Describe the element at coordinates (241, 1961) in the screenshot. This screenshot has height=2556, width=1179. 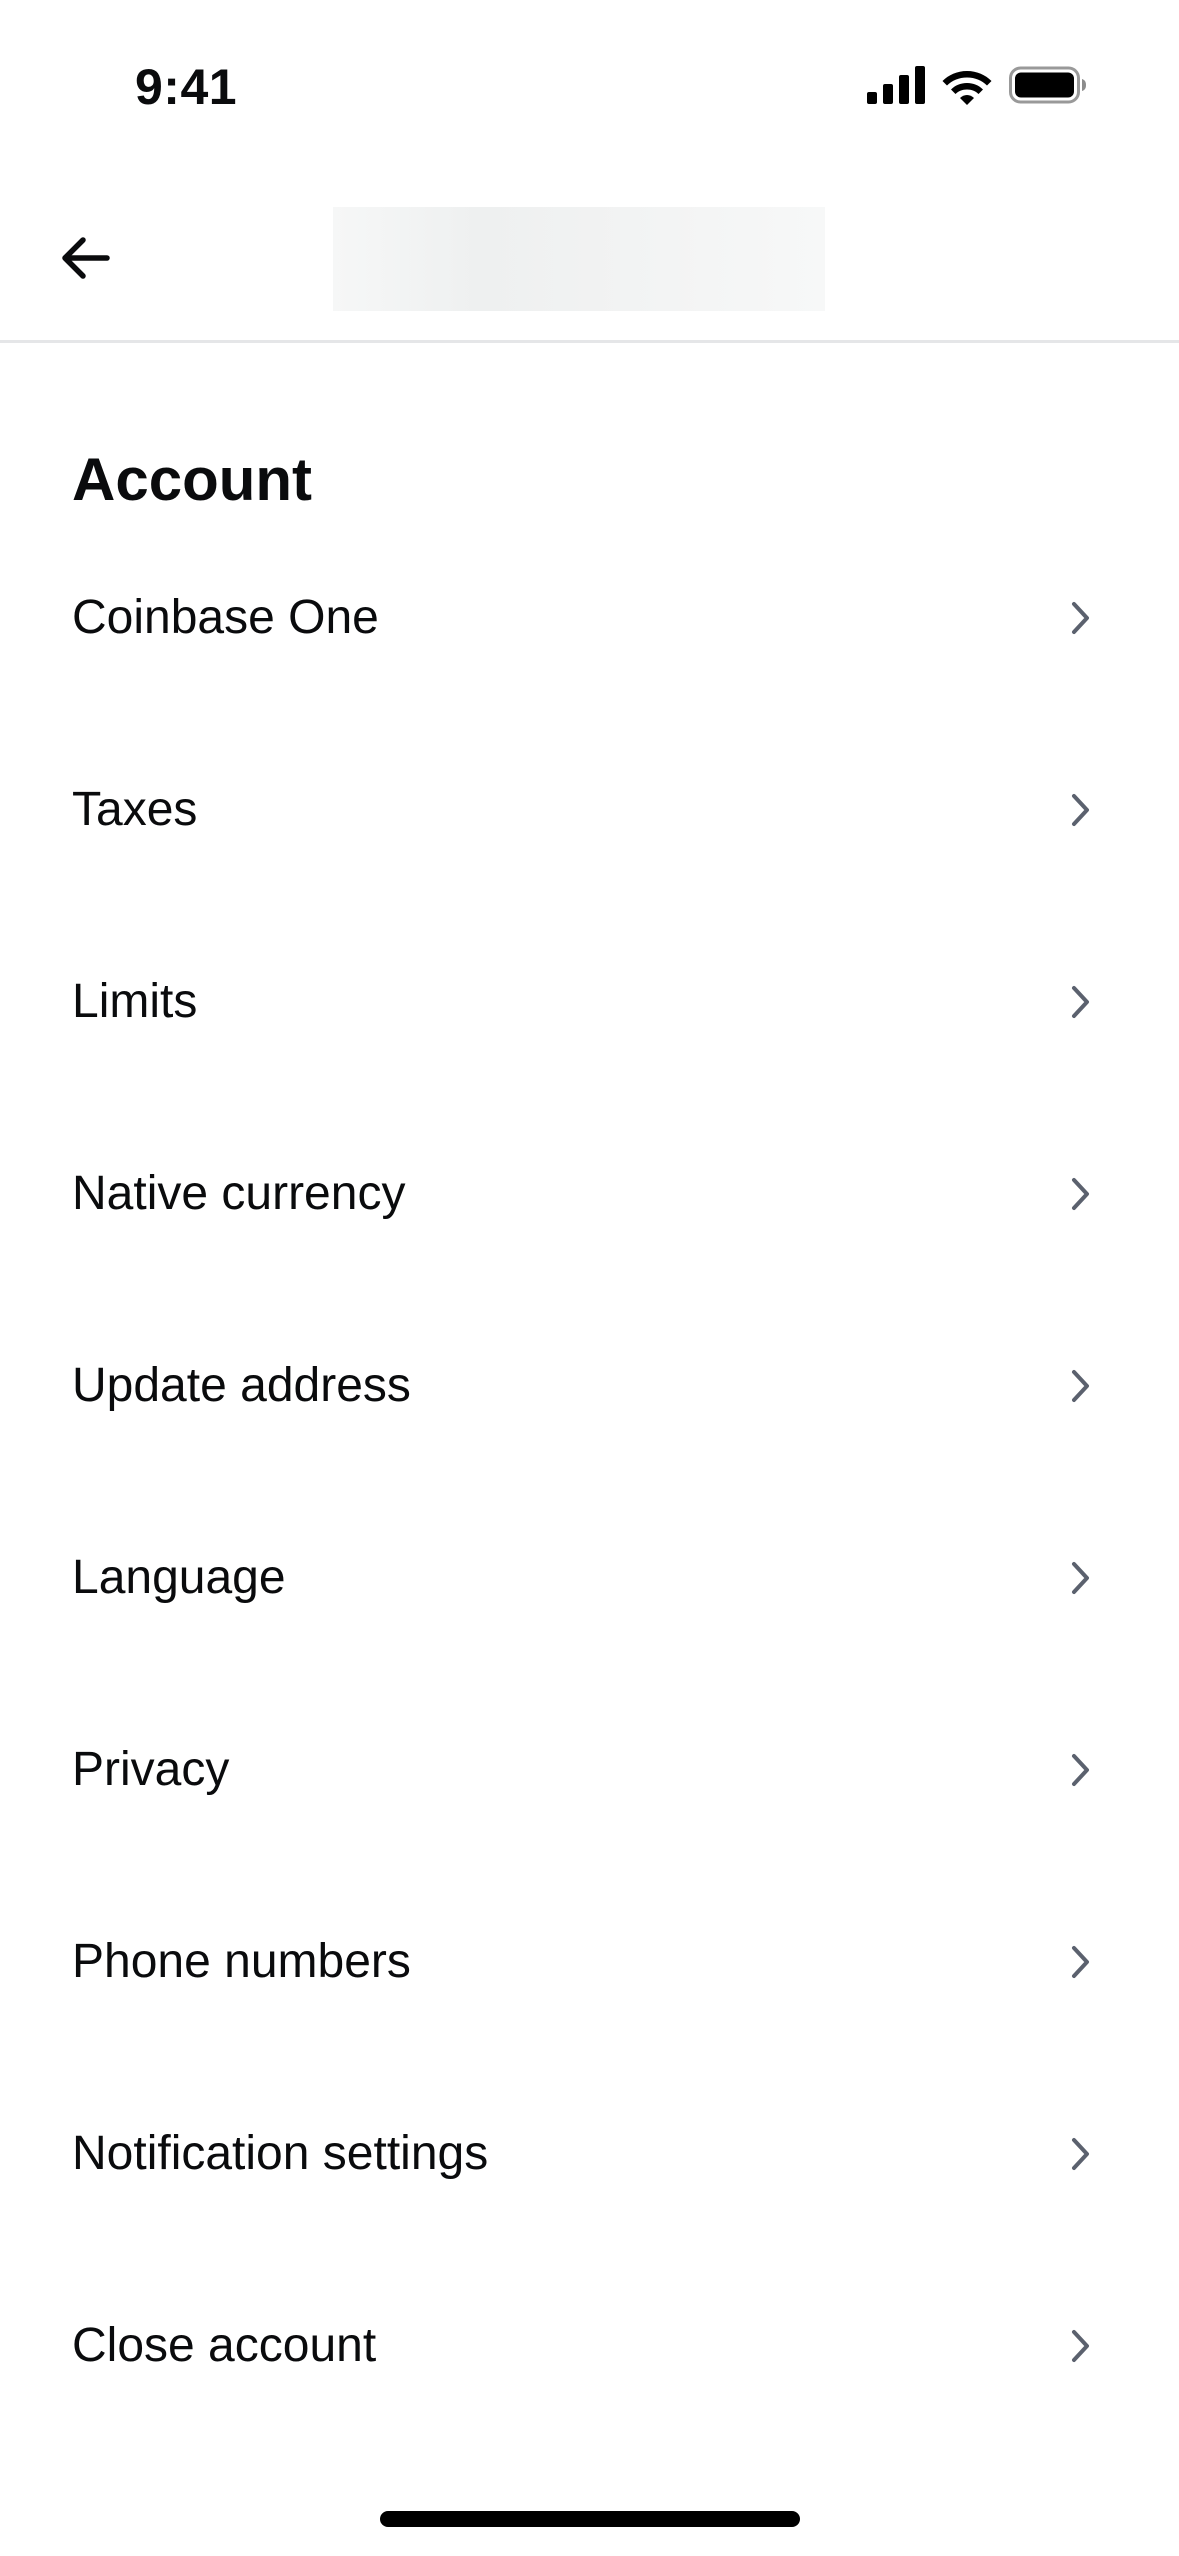
I see `menu-item-label: Phone numbers` at that location.